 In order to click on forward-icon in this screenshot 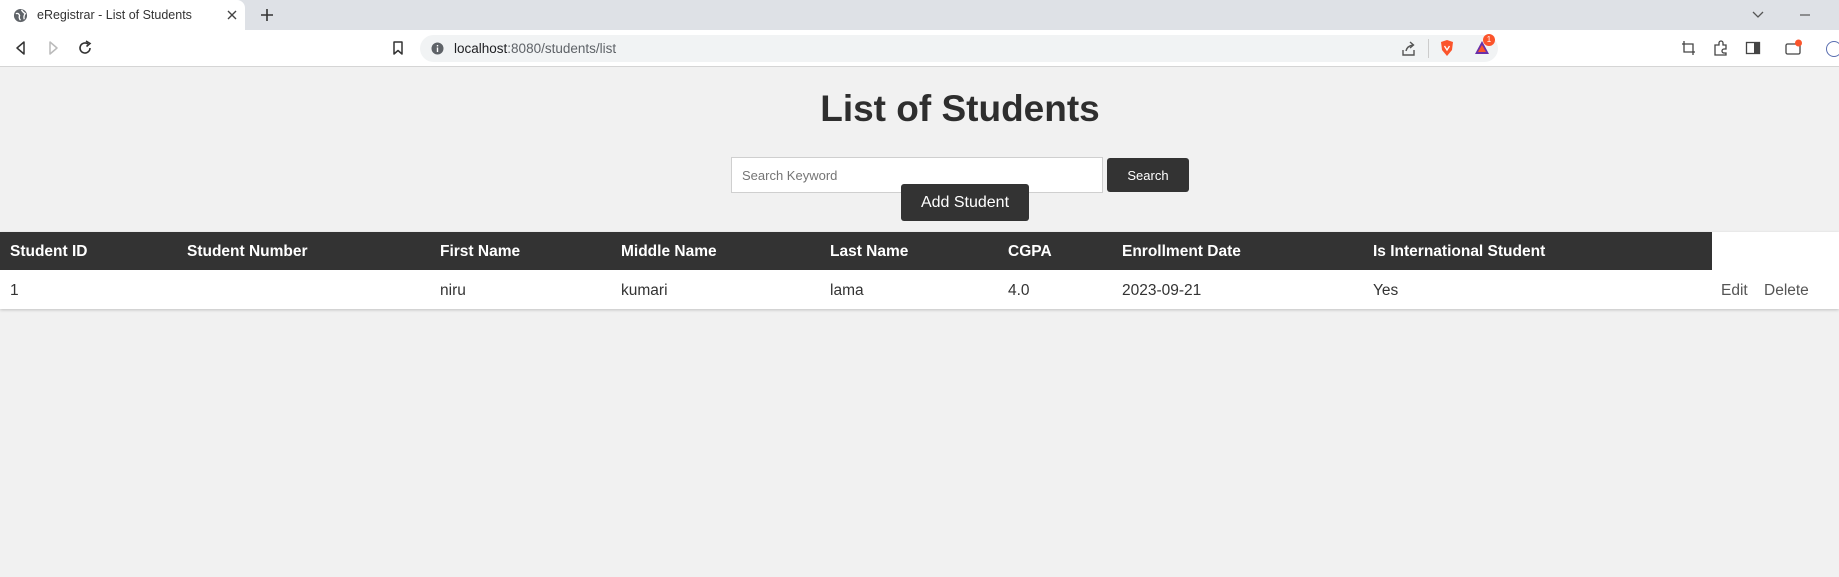, I will do `click(53, 48)`.